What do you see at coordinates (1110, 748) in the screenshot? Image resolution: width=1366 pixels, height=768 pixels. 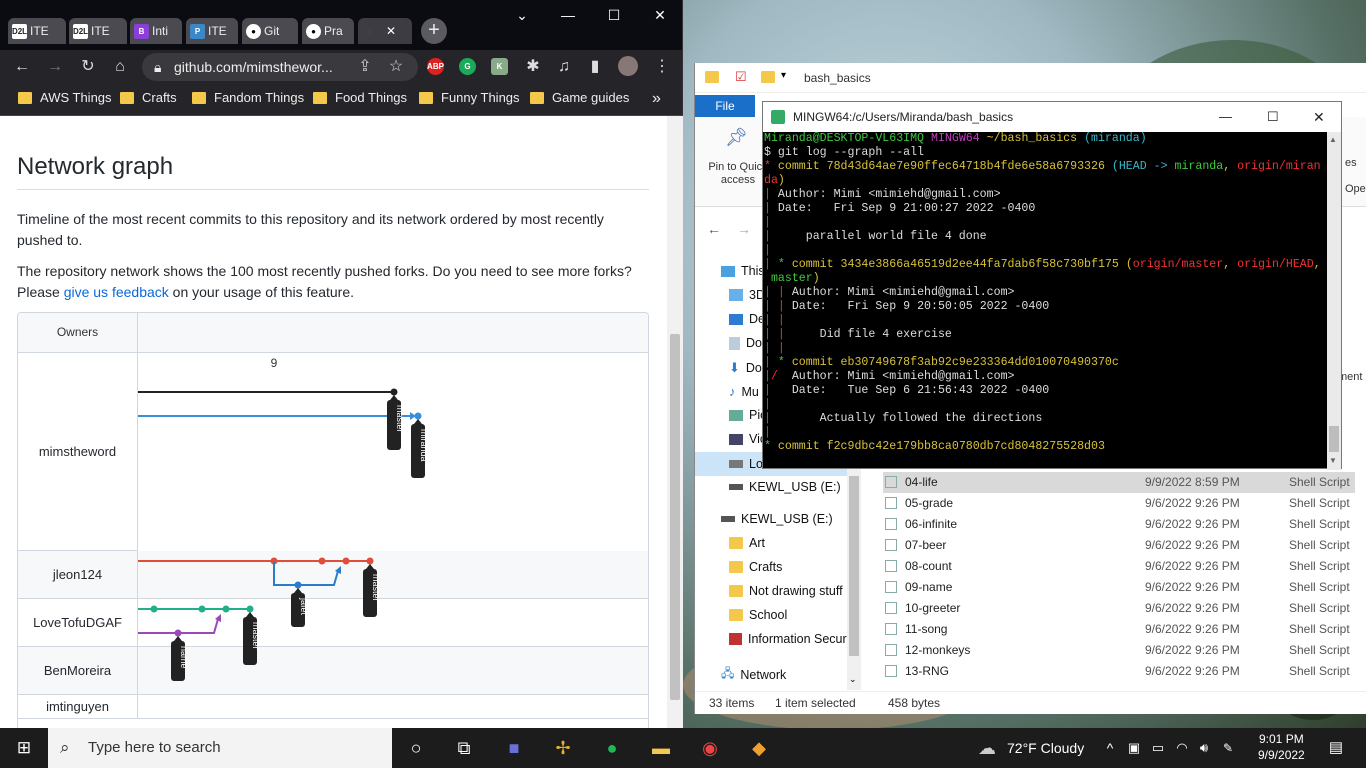 I see `chevron-up-icon: ^` at bounding box center [1110, 748].